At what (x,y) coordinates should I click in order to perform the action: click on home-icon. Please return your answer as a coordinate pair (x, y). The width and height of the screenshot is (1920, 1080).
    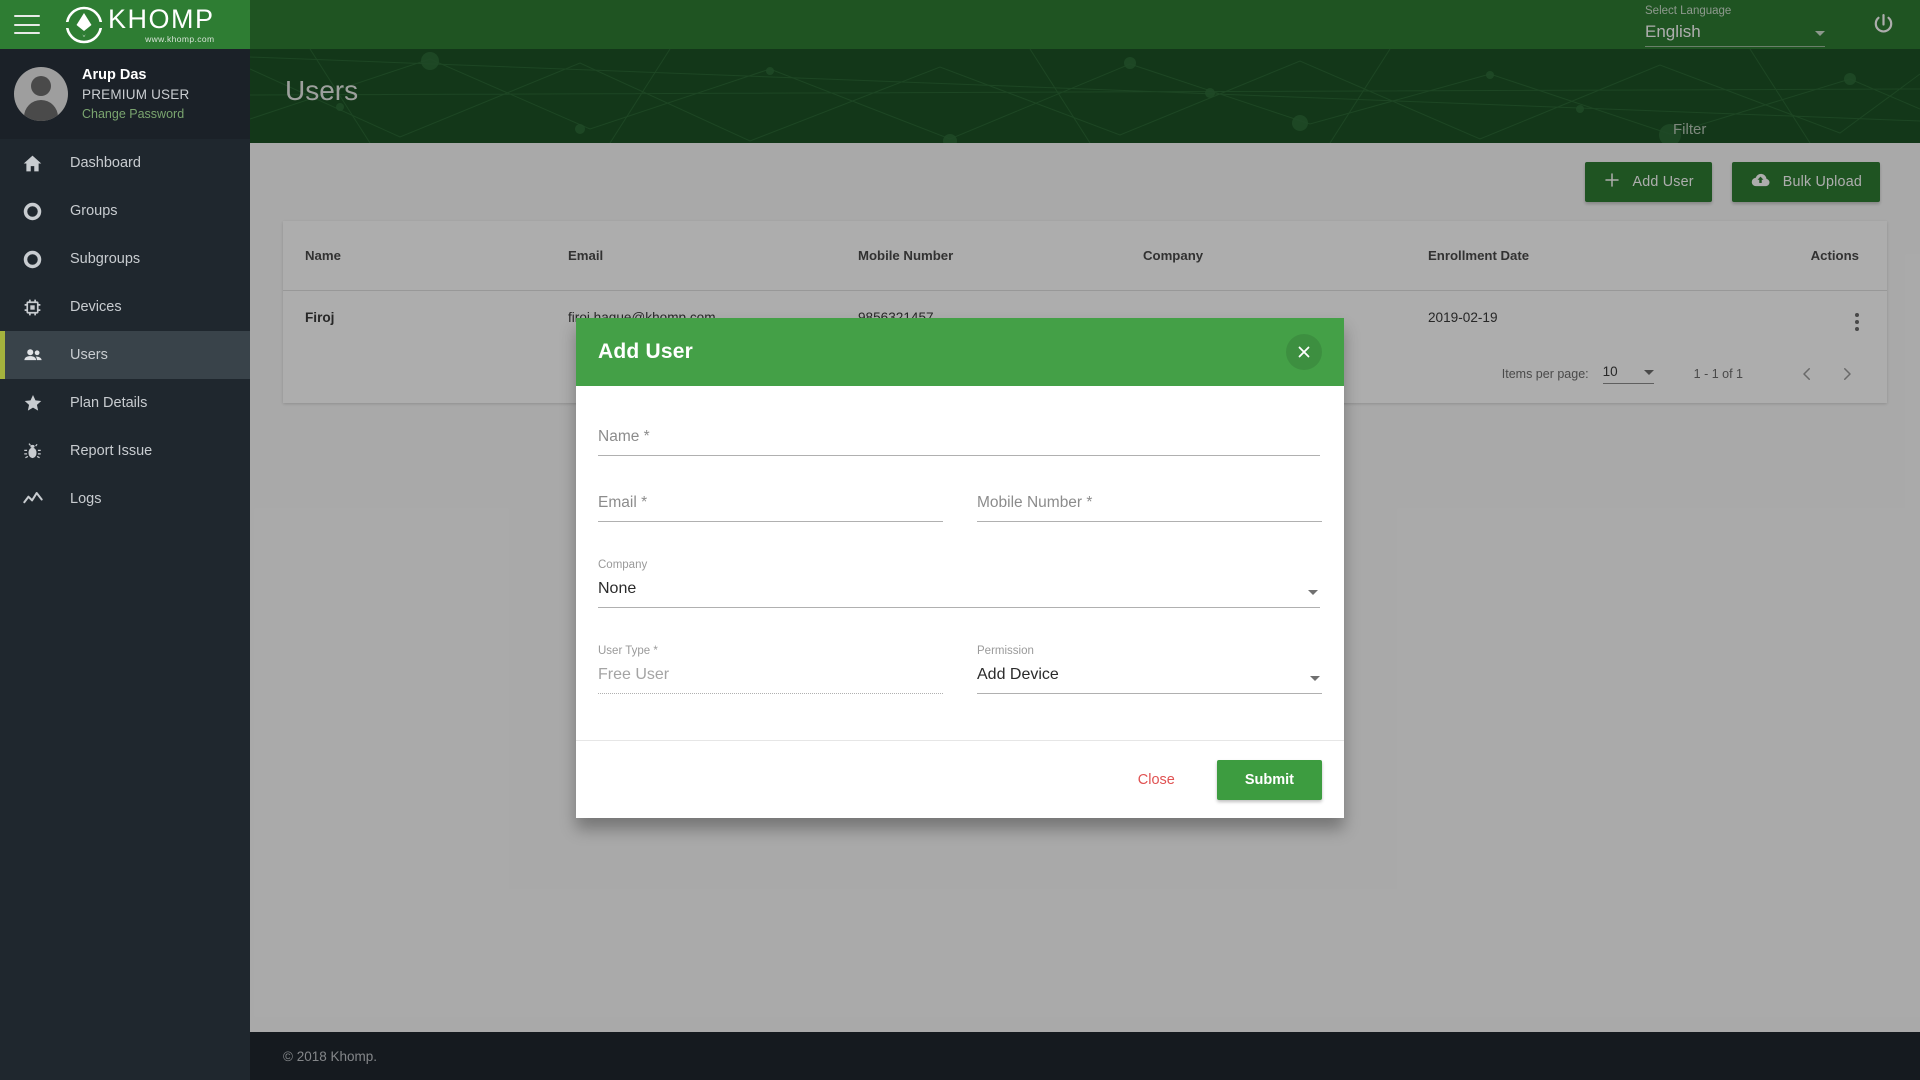
    Looking at the image, I should click on (35, 163).